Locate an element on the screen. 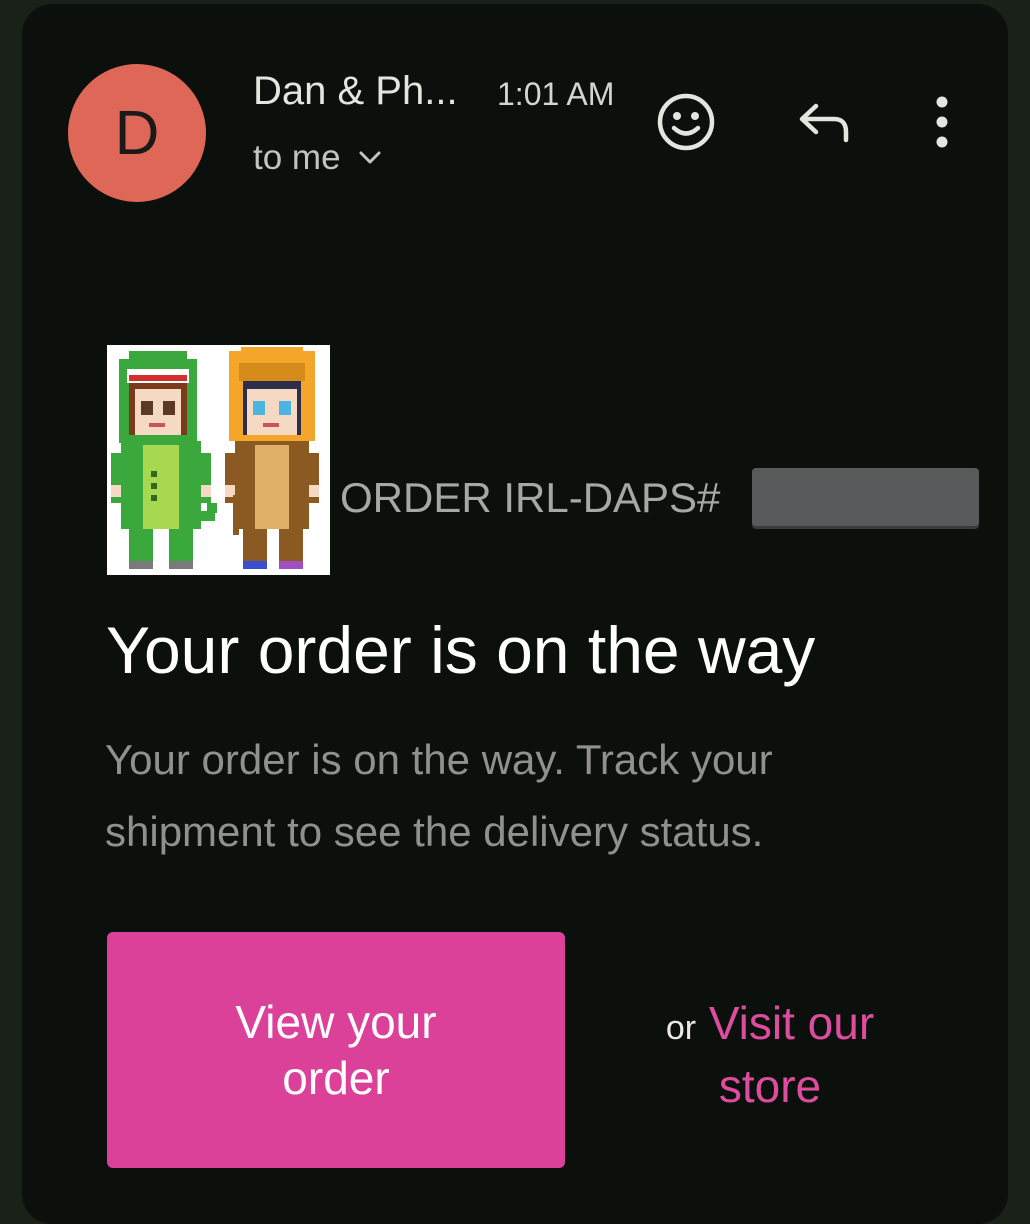  store-link-block: or Visit our store is located at coordinates (770, 1054).